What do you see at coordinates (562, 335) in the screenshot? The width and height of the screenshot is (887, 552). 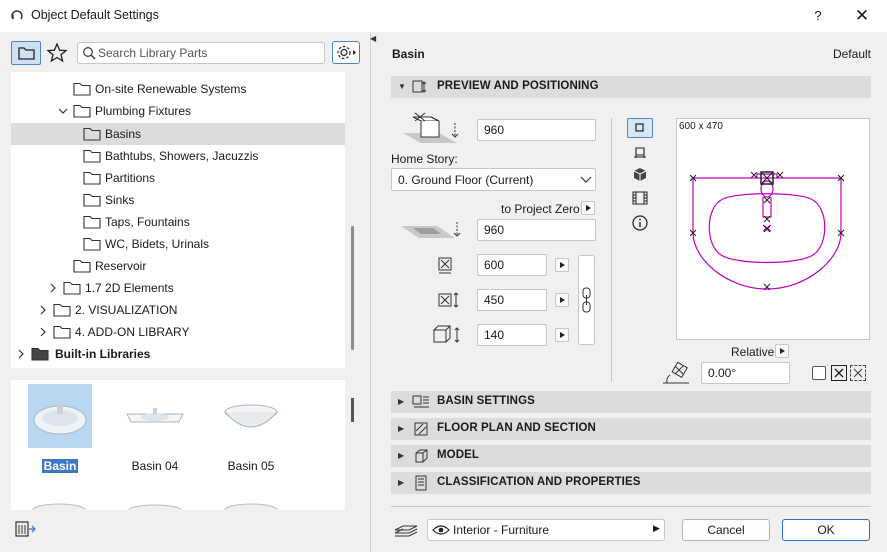 I see `object-height-menu-button` at bounding box center [562, 335].